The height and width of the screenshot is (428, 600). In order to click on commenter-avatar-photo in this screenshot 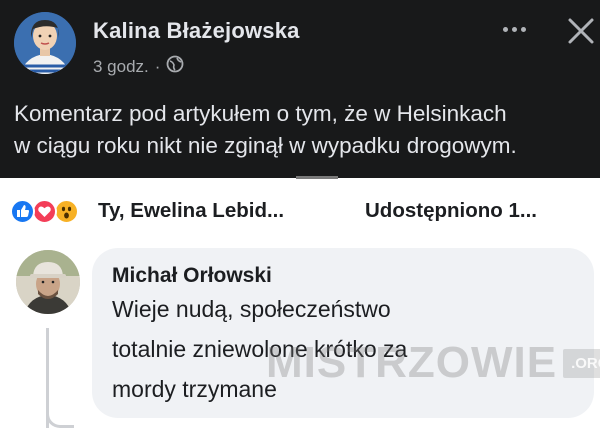, I will do `click(48, 282)`.